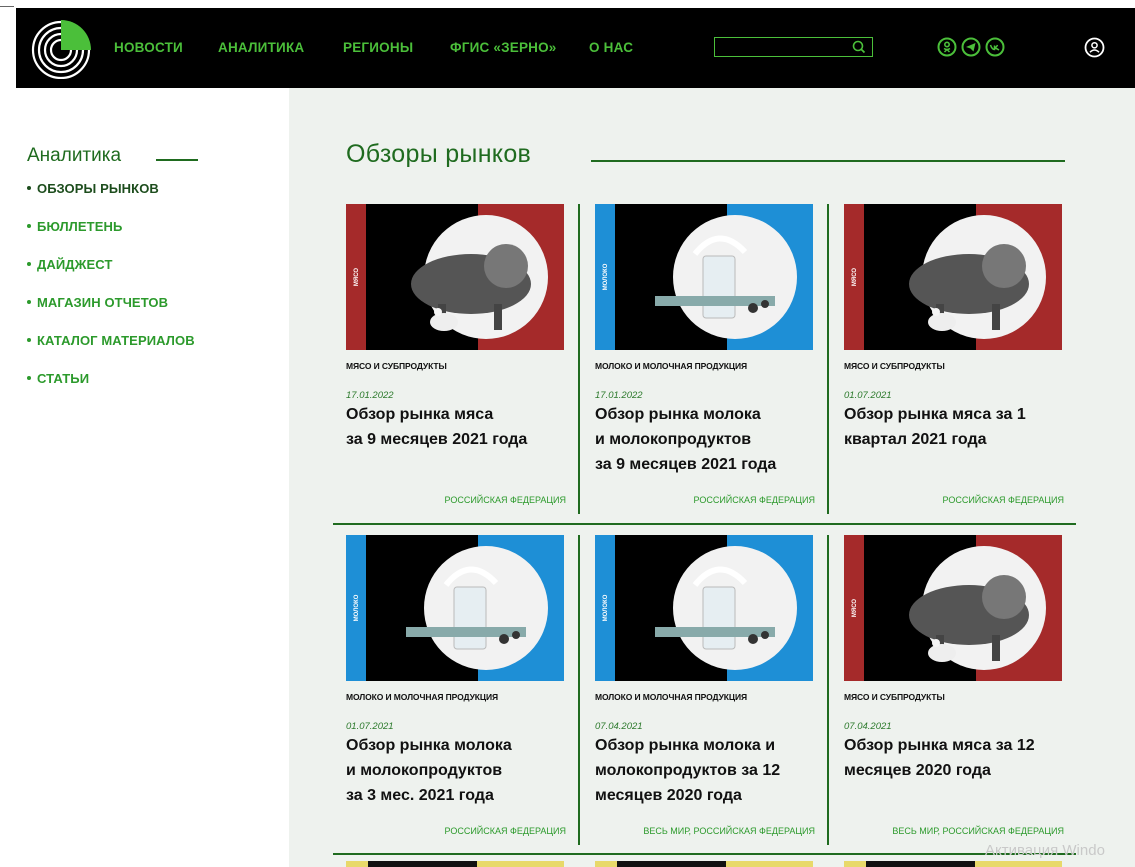 This screenshot has height=867, width=1135. What do you see at coordinates (859, 47) in the screenshot?
I see `search-icon` at bounding box center [859, 47].